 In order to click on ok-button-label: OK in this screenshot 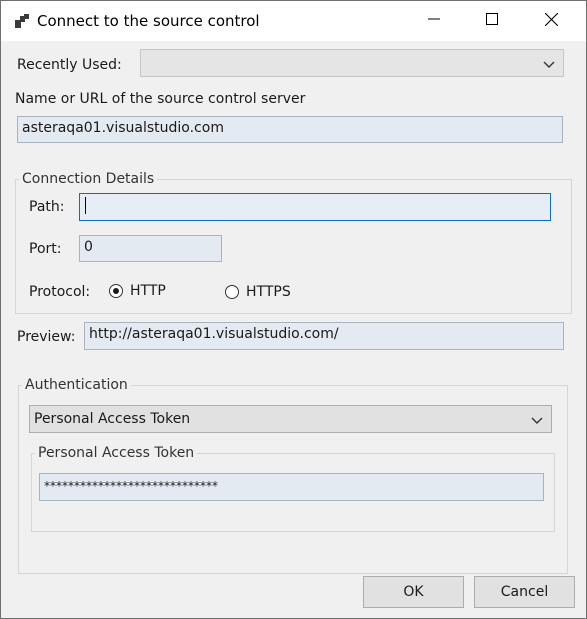, I will do `click(413, 592)`.